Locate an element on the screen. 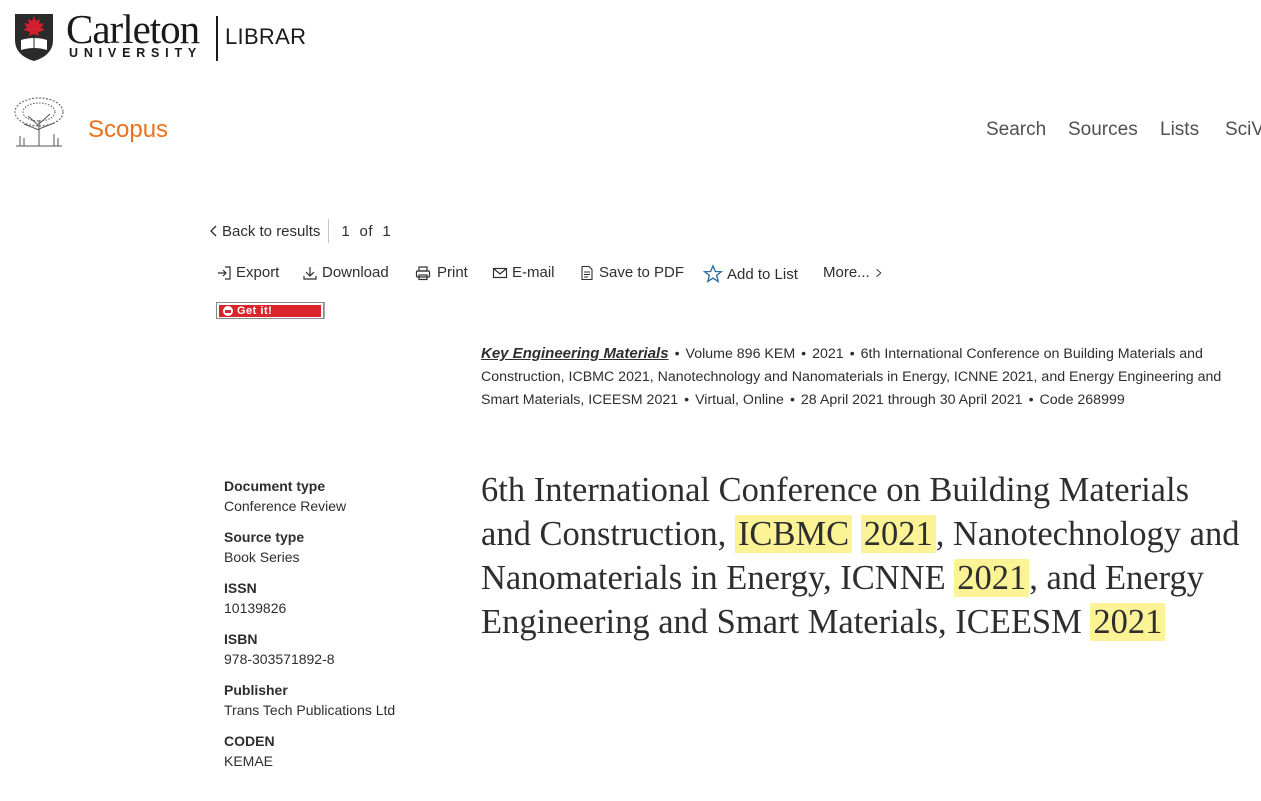 This screenshot has width=1261, height=801. download-button: Download is located at coordinates (345, 272).